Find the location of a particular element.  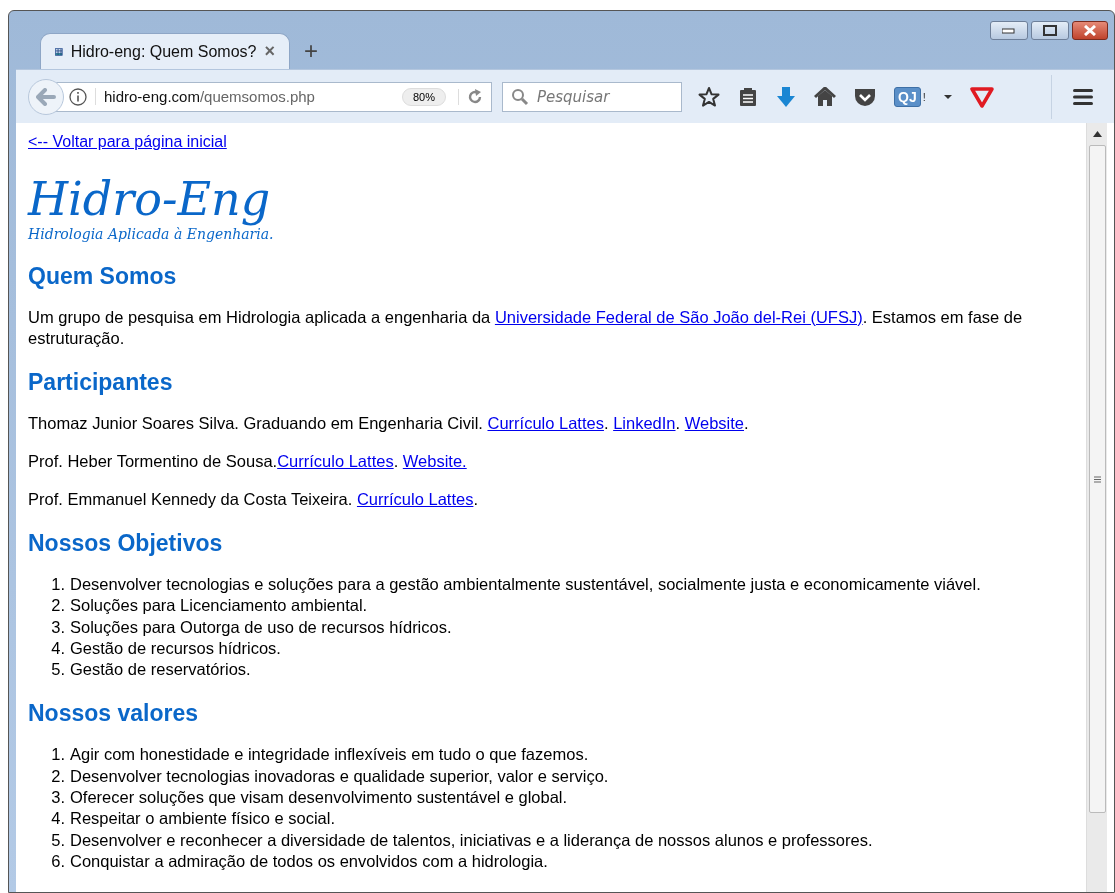

close-button is located at coordinates (1090, 30).